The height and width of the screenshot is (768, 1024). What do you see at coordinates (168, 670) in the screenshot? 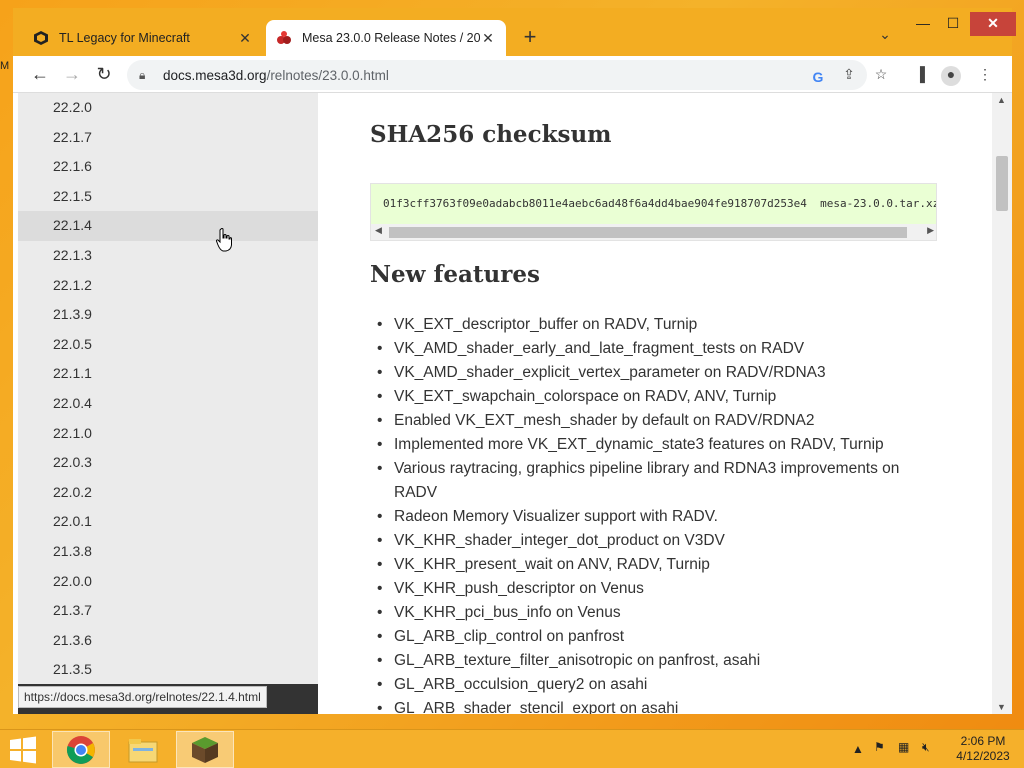
I see `sidebar-release-link: 21.3.5` at bounding box center [168, 670].